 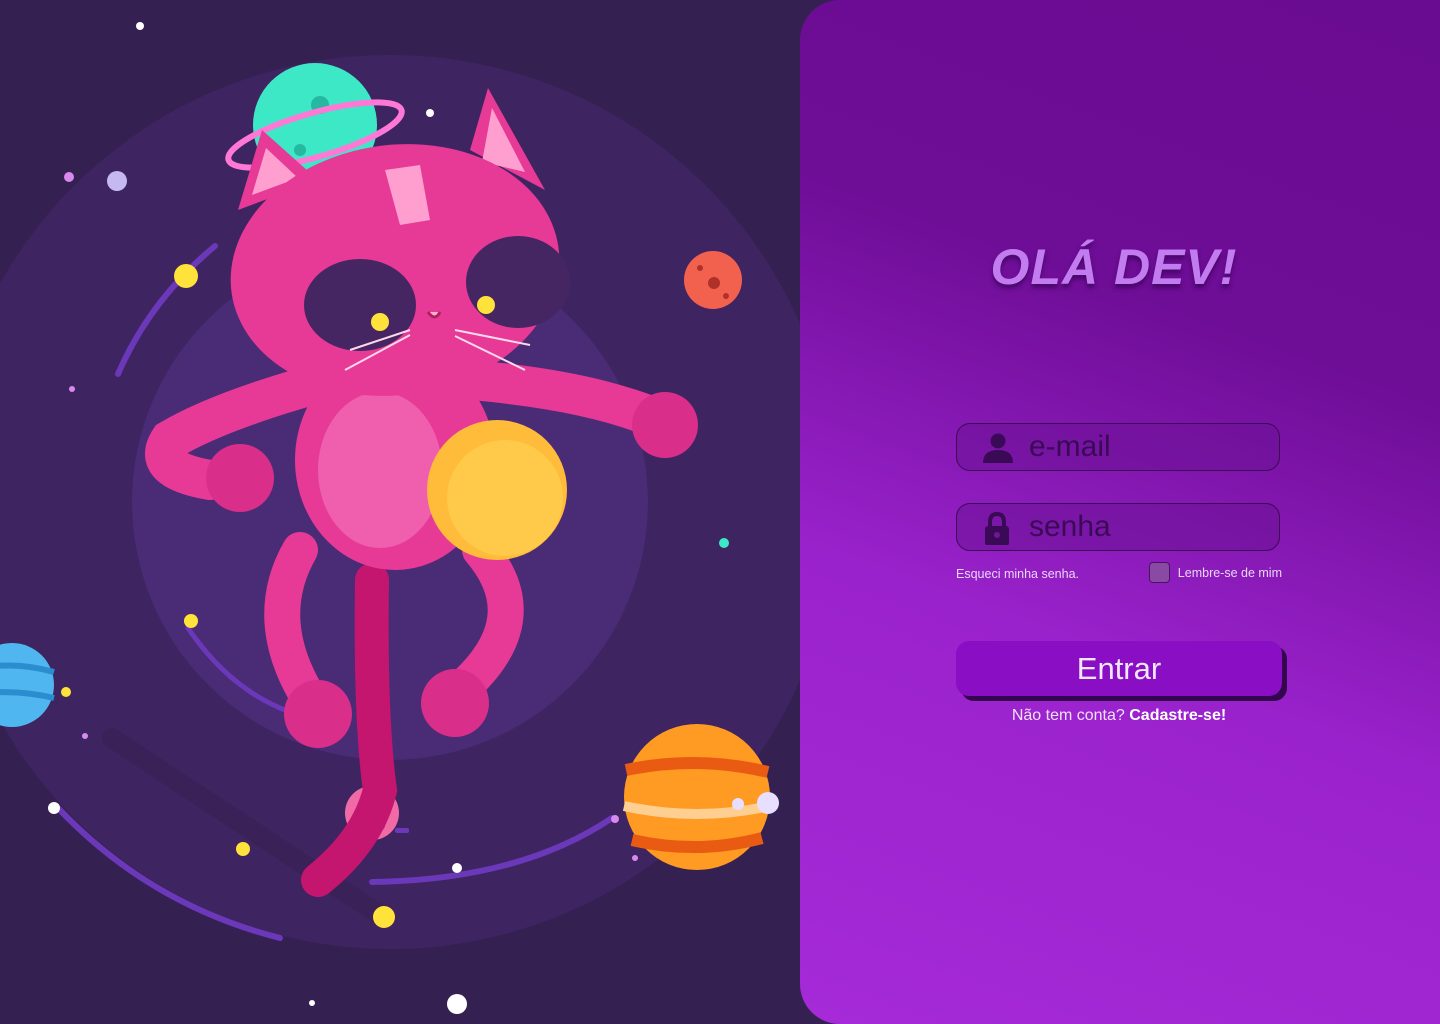 I want to click on login-options: Esqueci minha senha. Lembre-se de mim, so click(x=1119, y=574).